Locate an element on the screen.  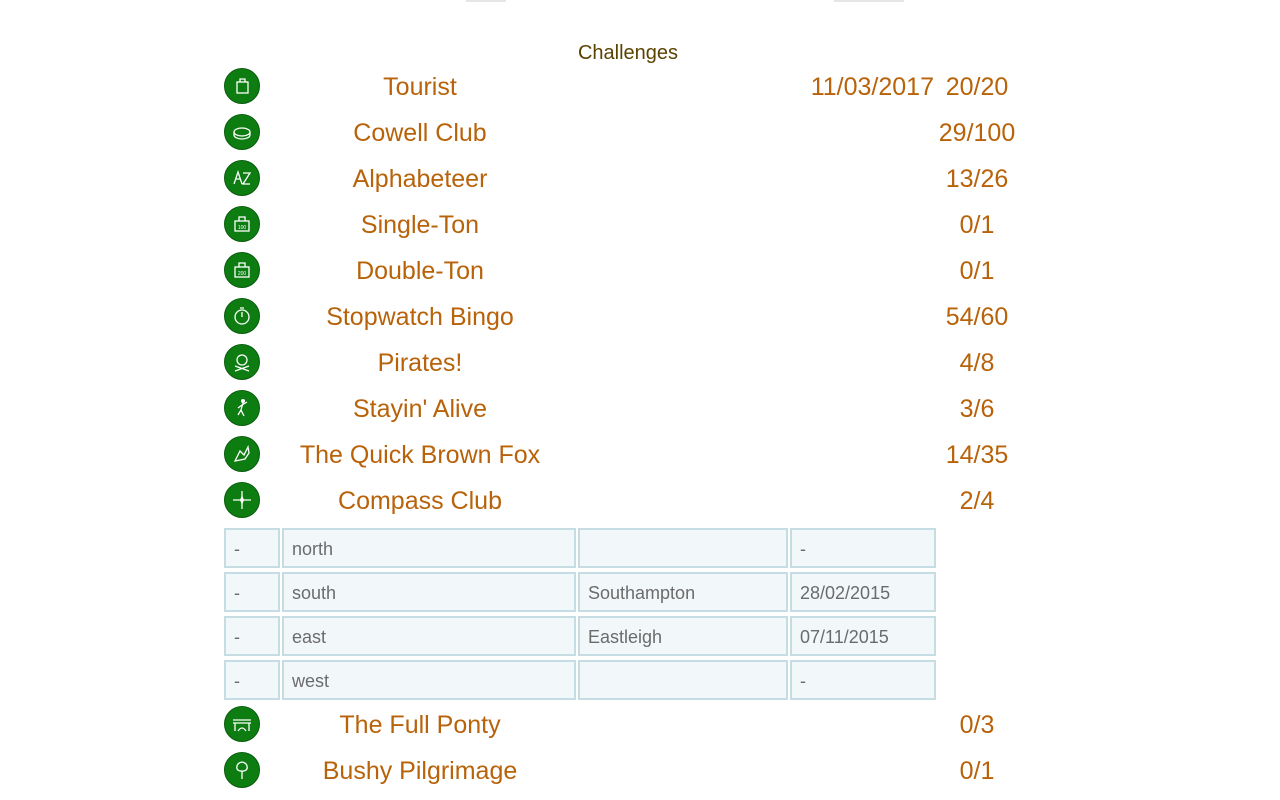
challenge-score: 2/4 is located at coordinates (977, 501).